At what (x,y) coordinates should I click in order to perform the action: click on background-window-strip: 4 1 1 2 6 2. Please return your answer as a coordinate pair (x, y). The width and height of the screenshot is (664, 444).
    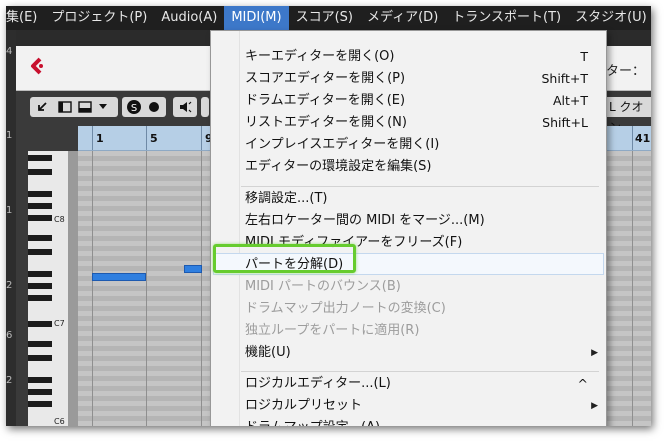
    Looking at the image, I should click on (11, 228).